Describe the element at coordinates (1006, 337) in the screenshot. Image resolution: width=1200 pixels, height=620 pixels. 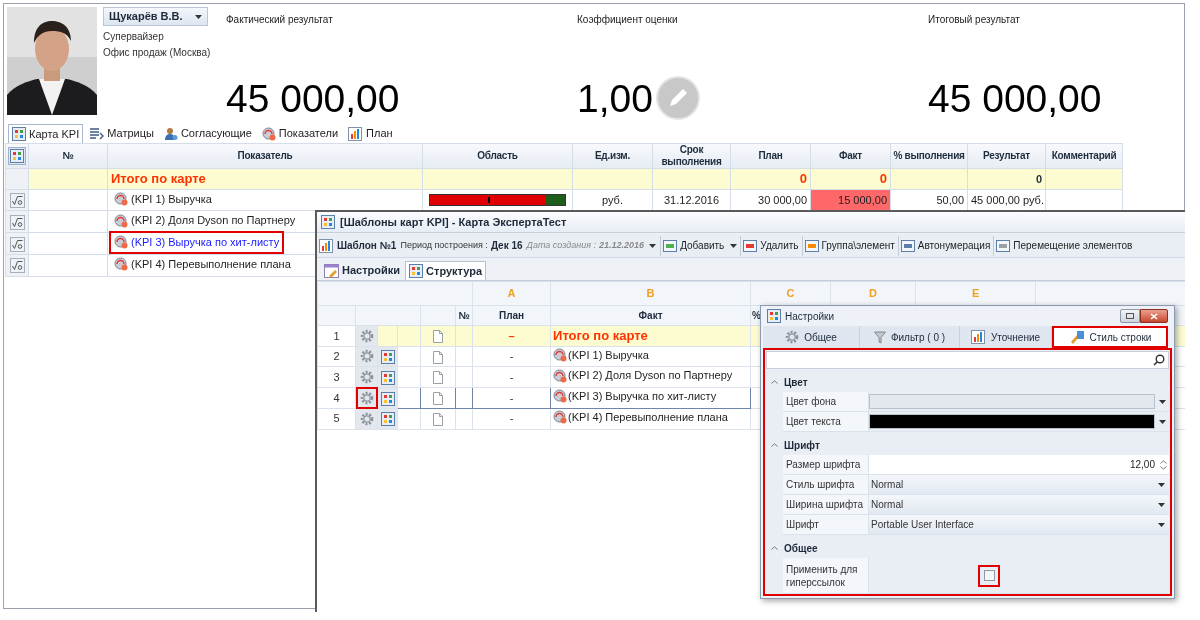
I see `tab: Уточнение` at that location.